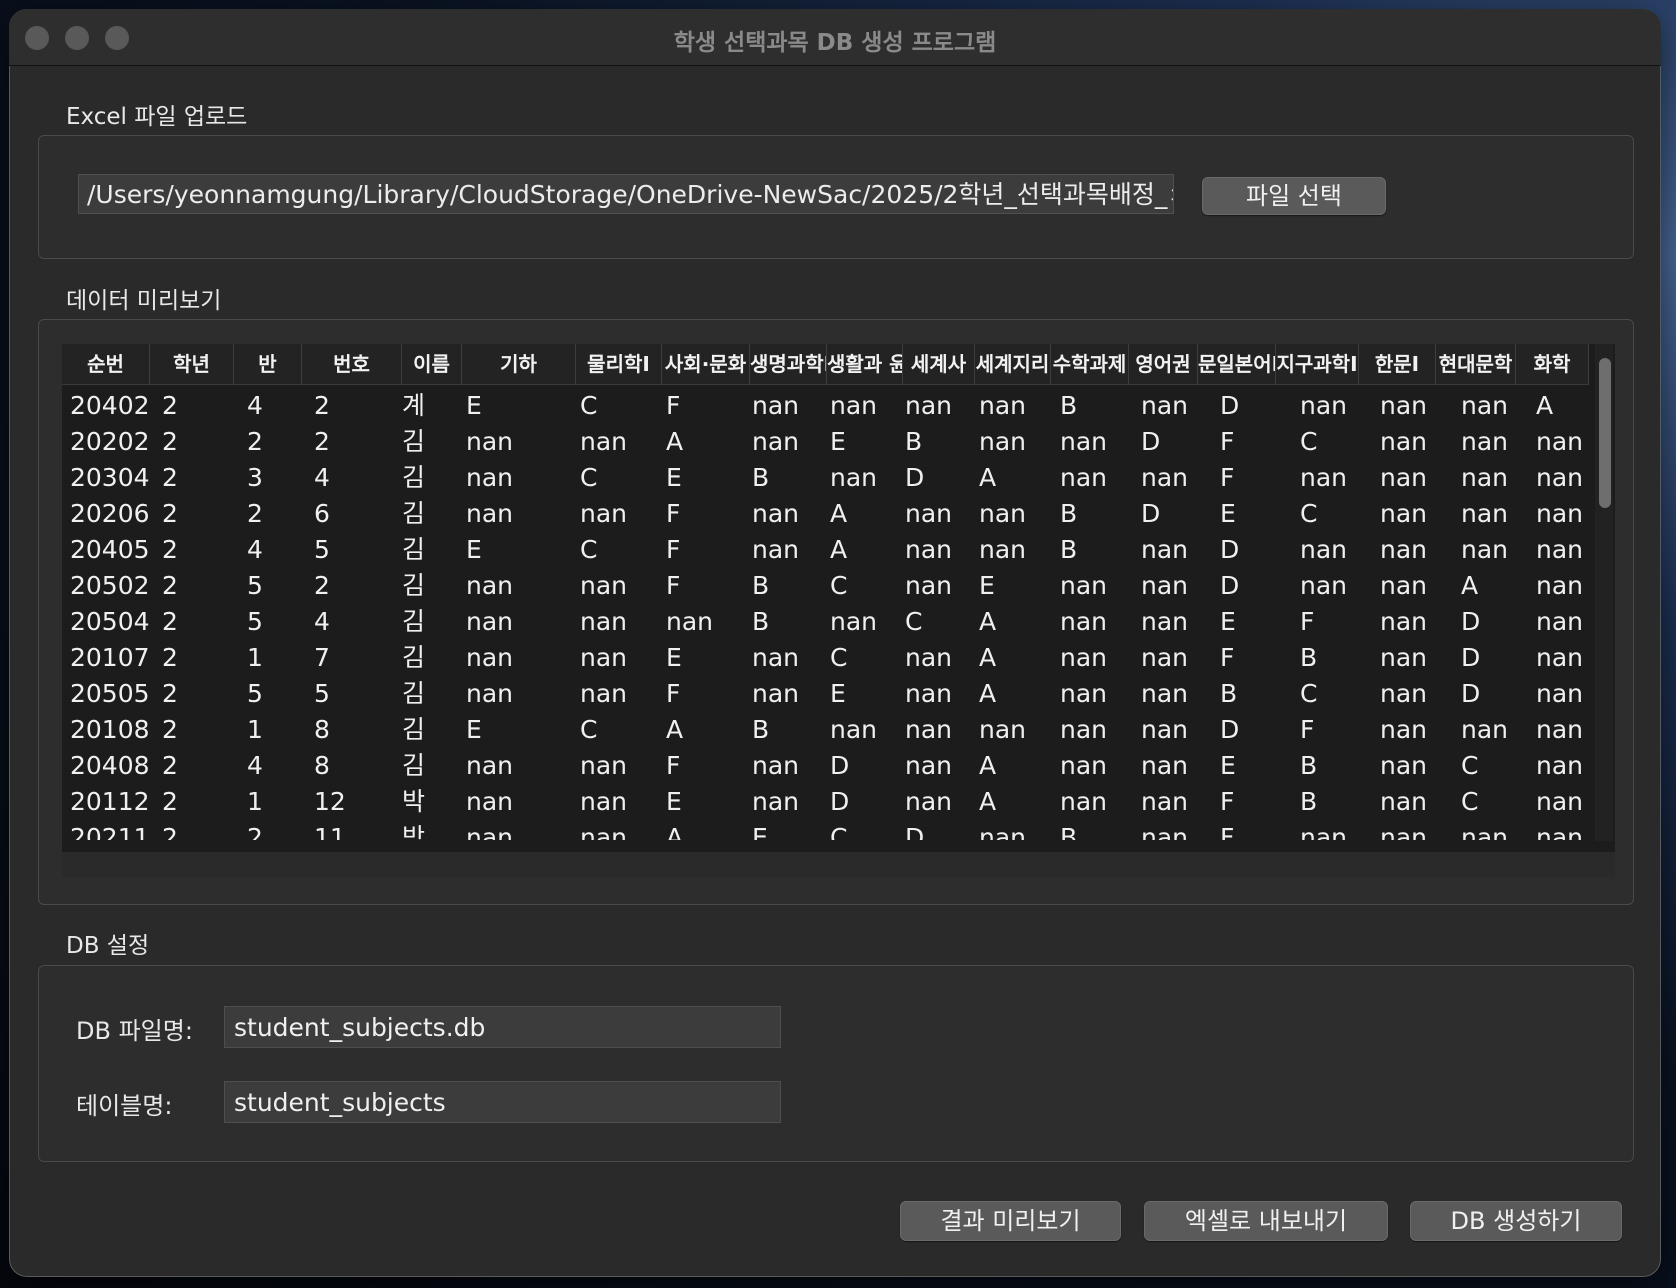  Describe the element at coordinates (519, 364) in the screenshot. I see `column-header: 기하` at that location.